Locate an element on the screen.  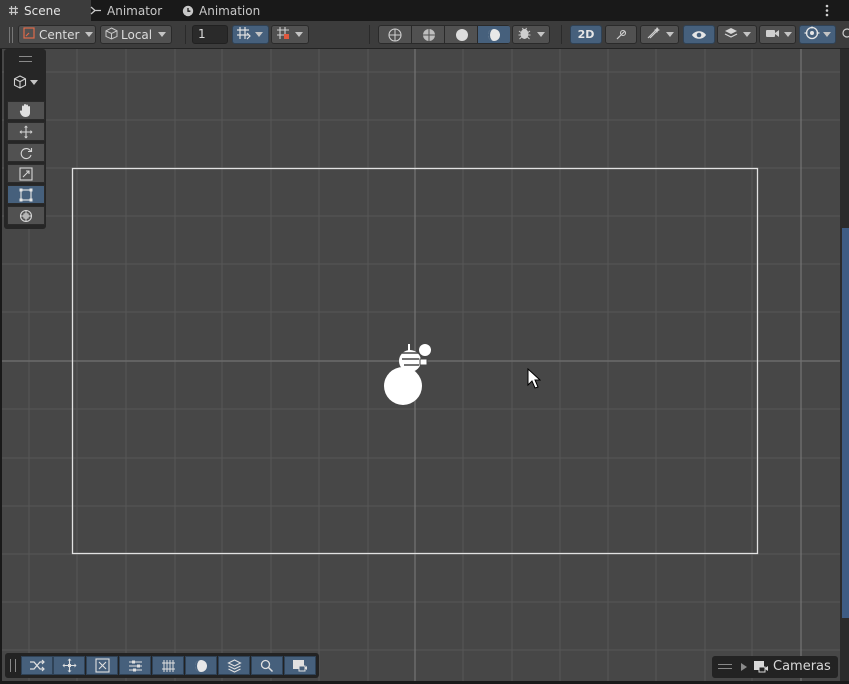
grid-snap-toggle is located at coordinates (250, 34).